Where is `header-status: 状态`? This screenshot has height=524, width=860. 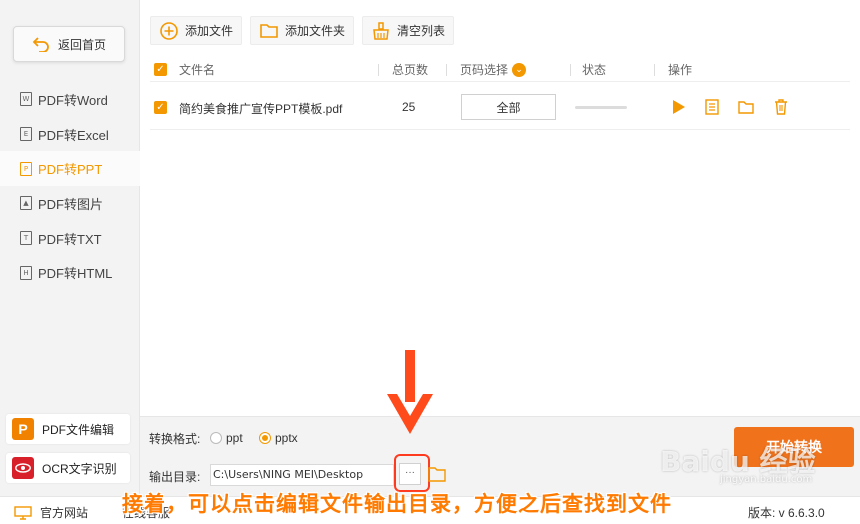 header-status: 状态 is located at coordinates (594, 70).